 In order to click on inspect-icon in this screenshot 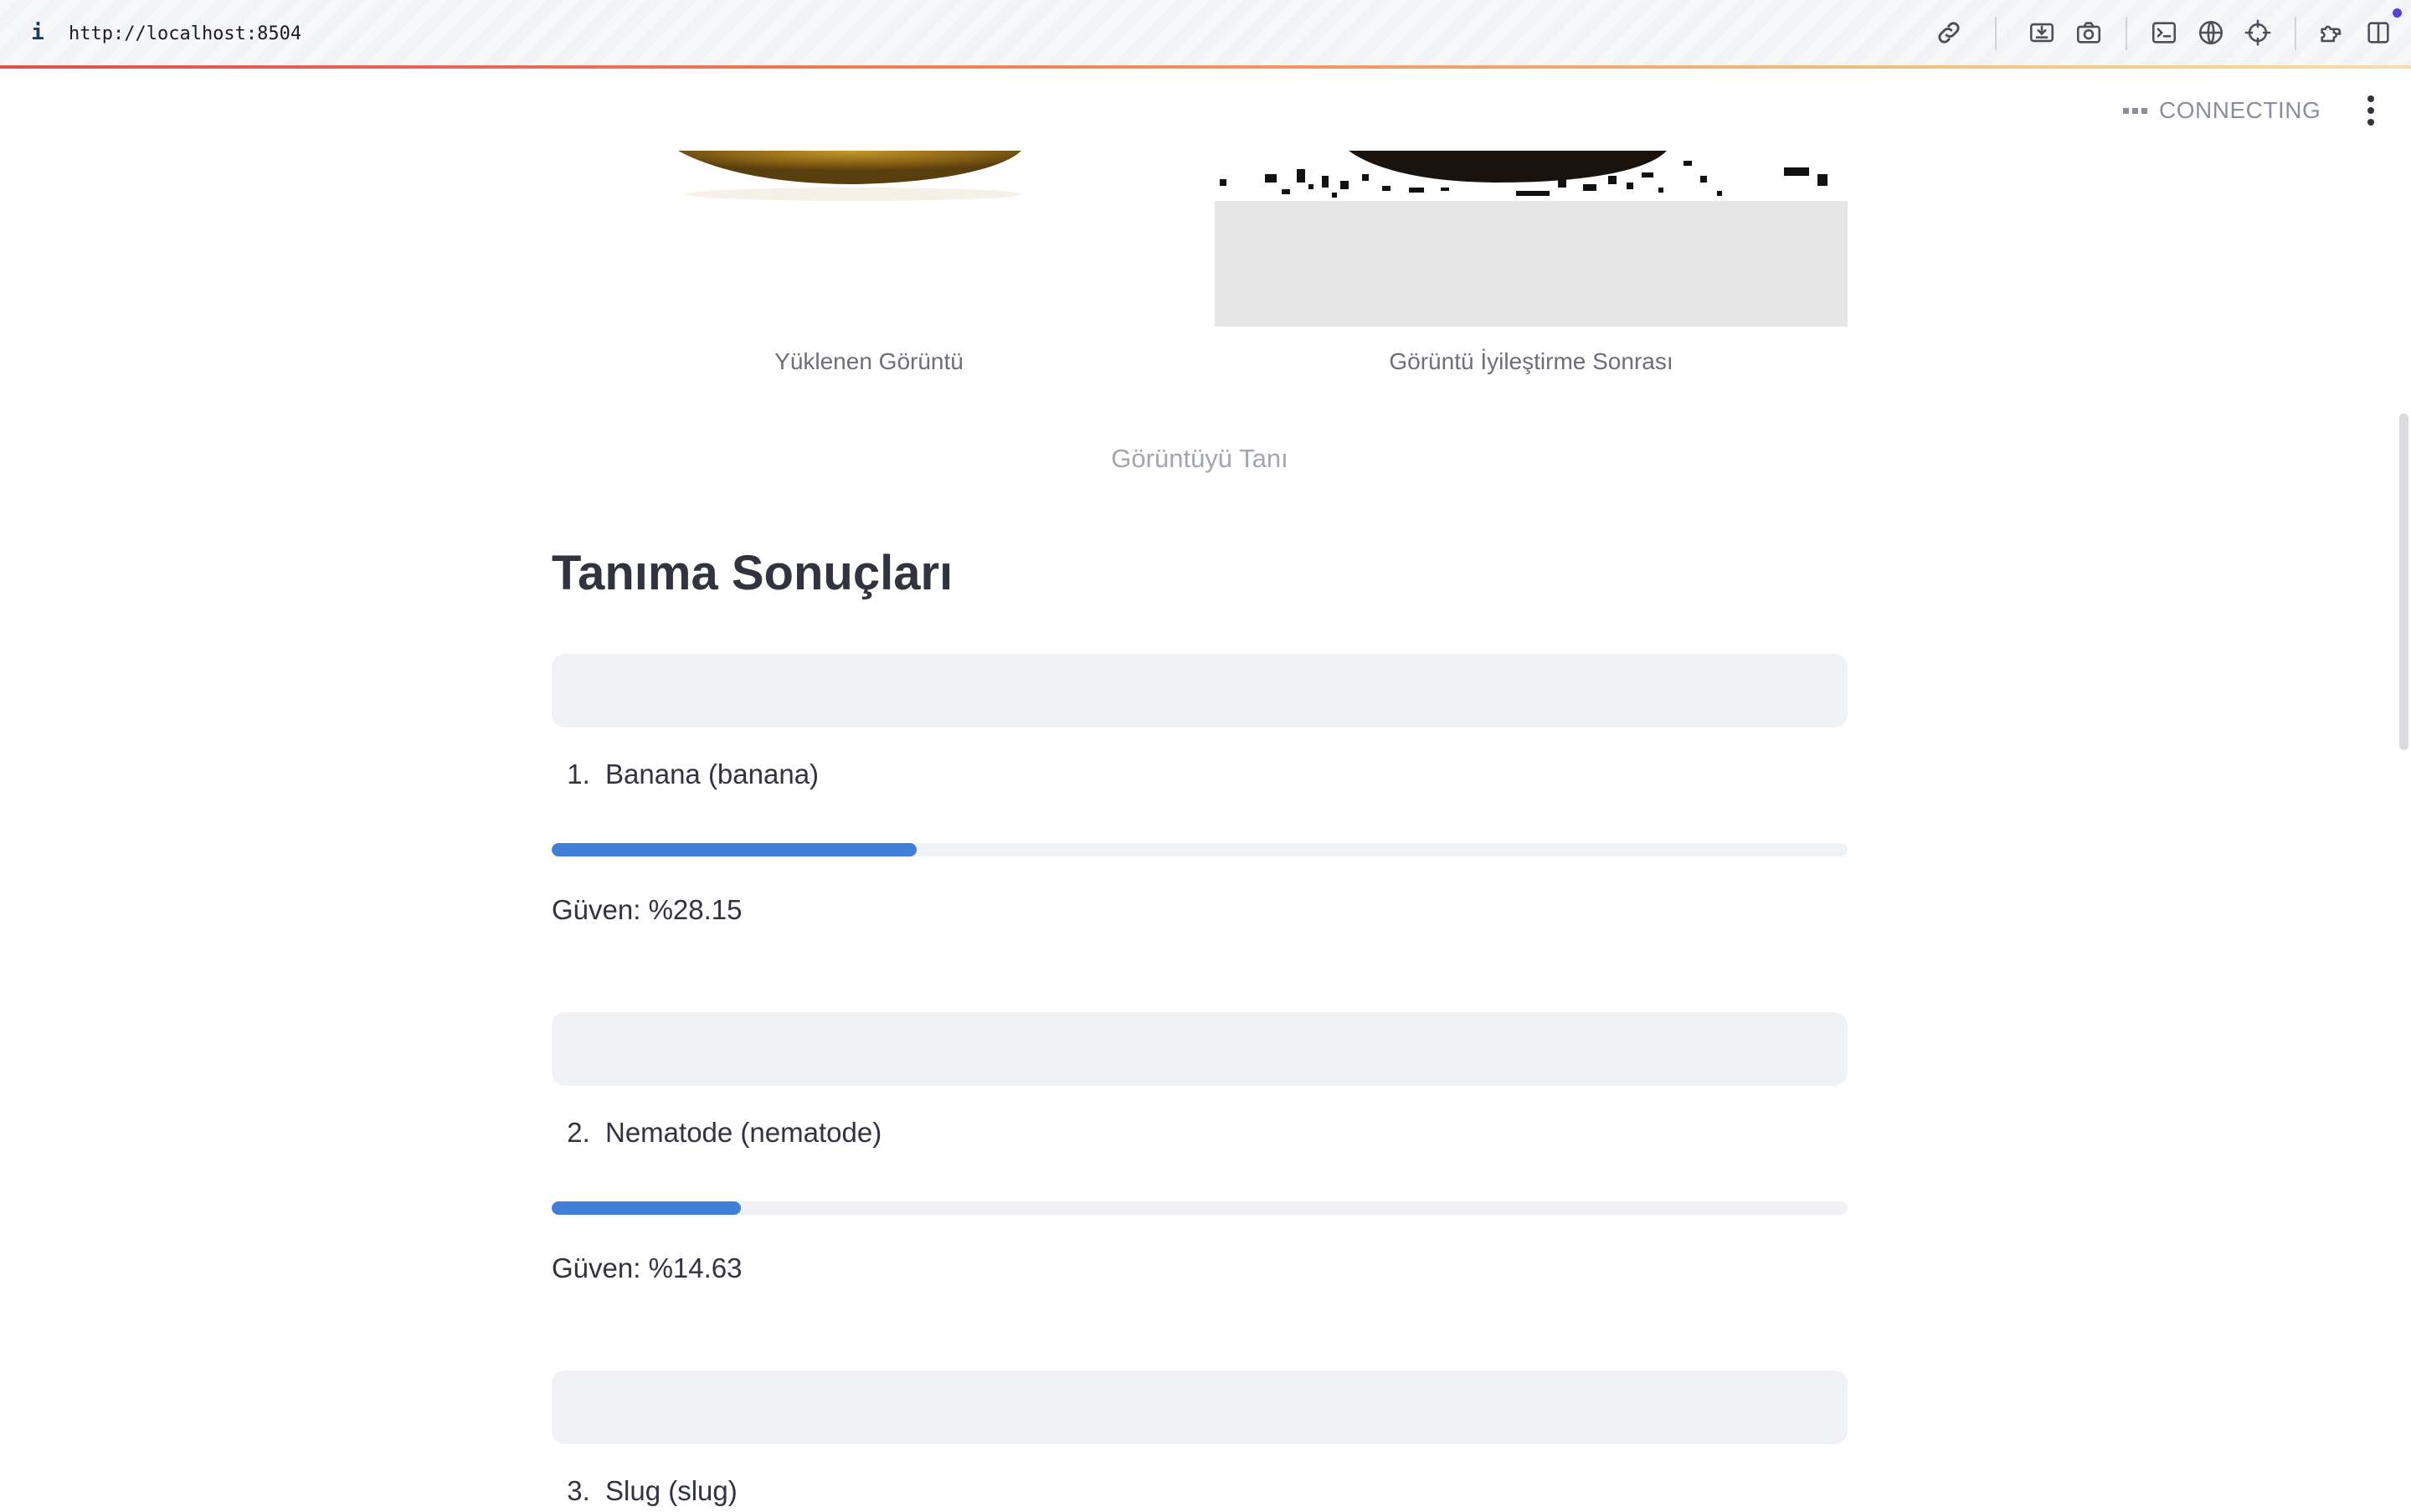, I will do `click(2042, 32)`.